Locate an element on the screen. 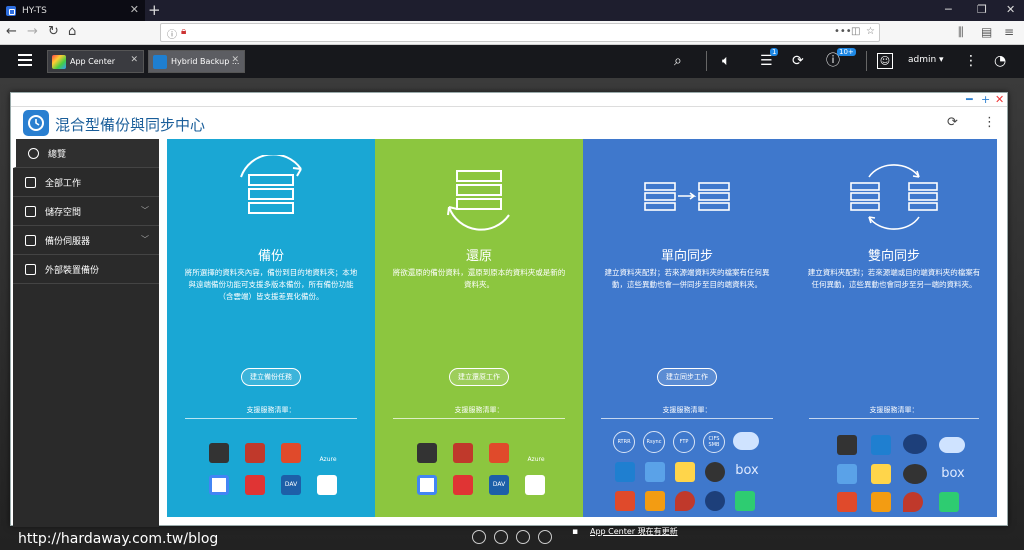  user-menu: admin ▾ is located at coordinates (926, 60).